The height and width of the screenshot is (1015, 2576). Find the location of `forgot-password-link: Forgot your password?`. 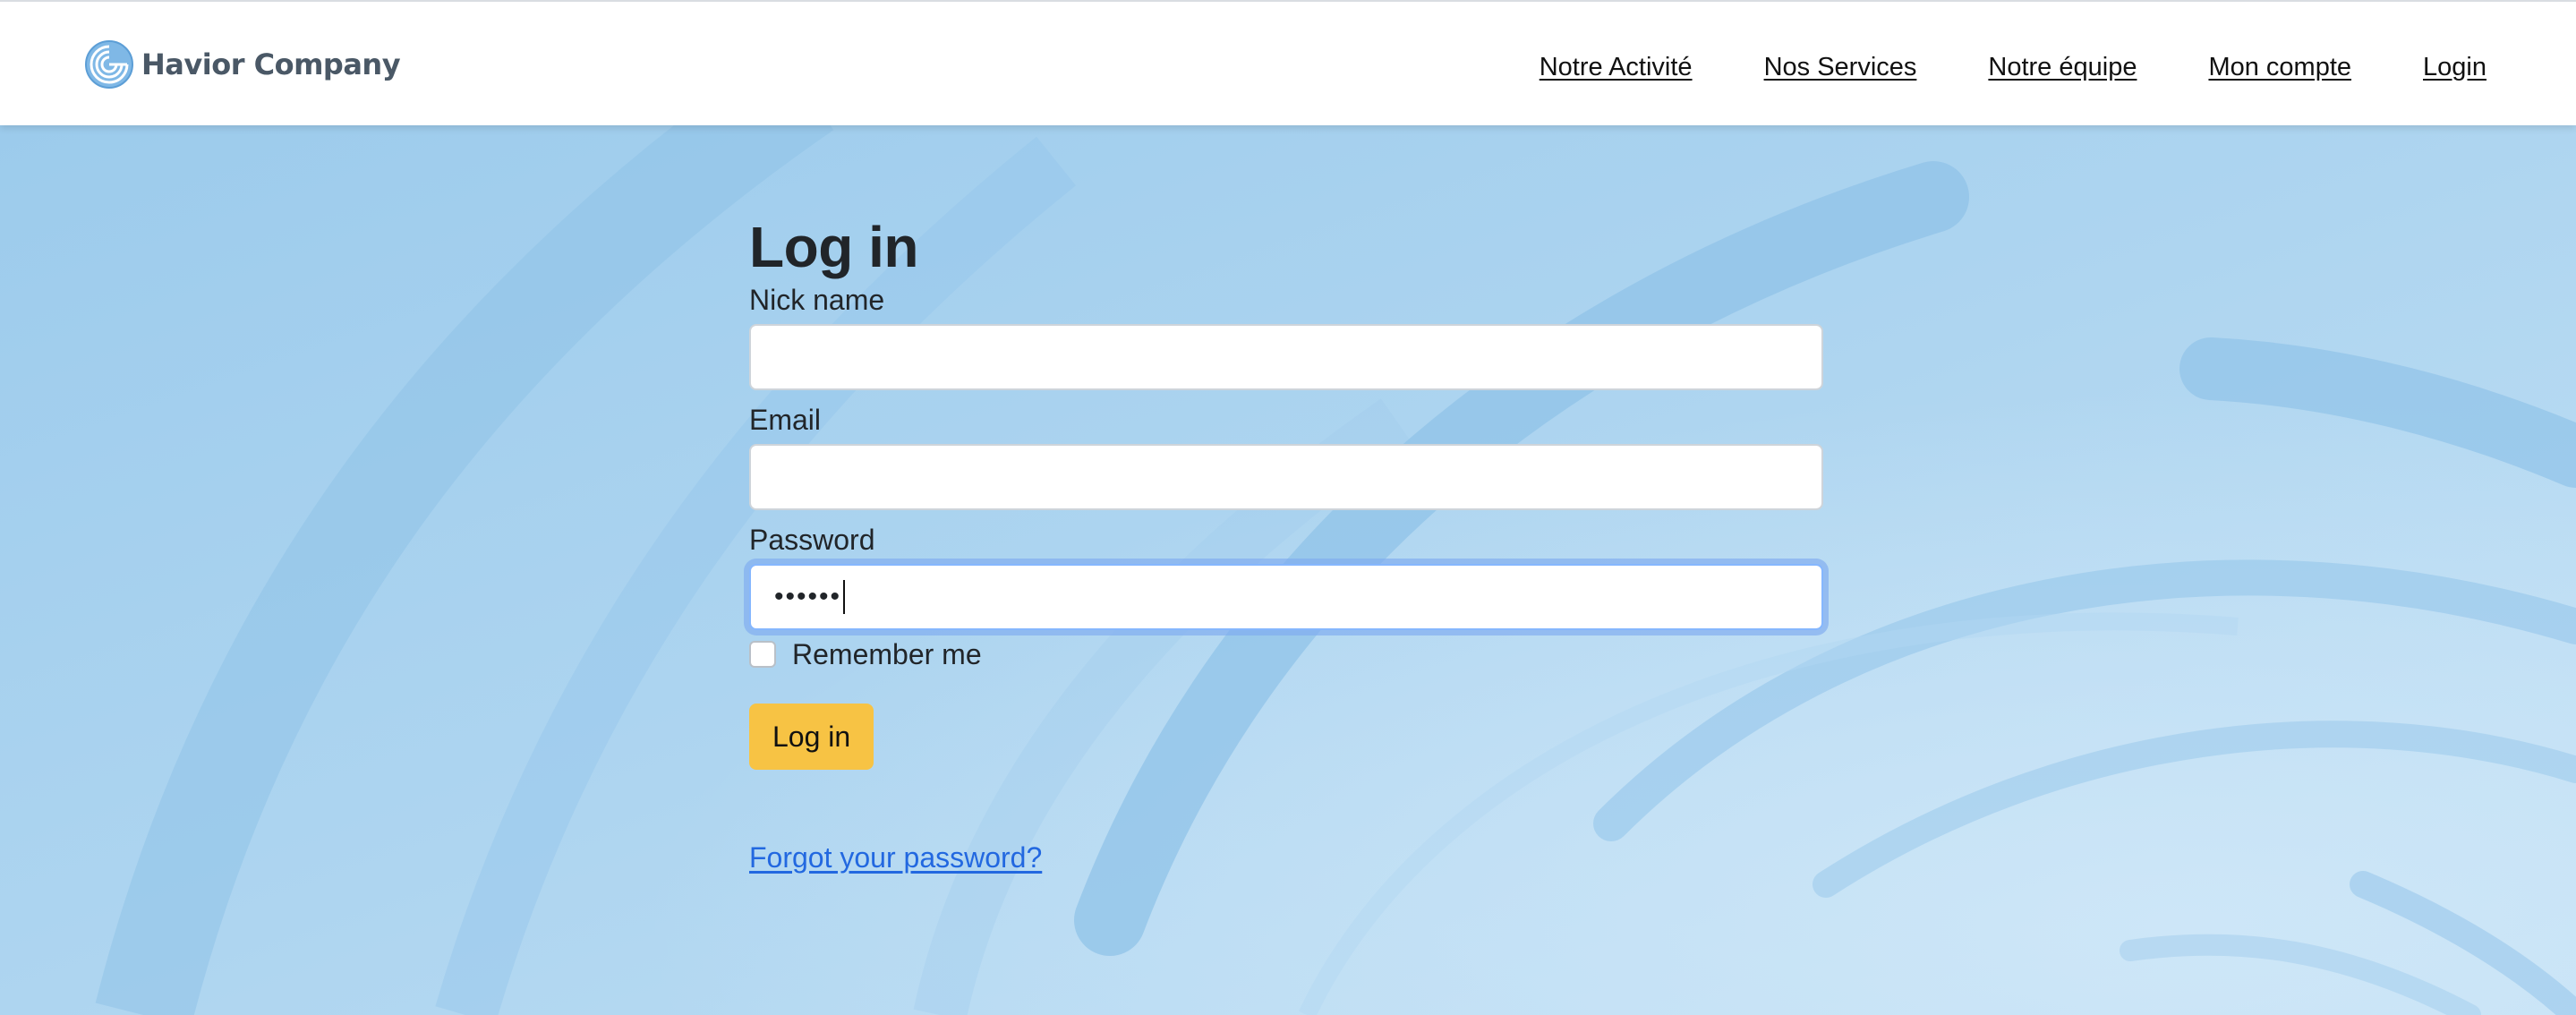

forgot-password-link: Forgot your password? is located at coordinates (1287, 857).